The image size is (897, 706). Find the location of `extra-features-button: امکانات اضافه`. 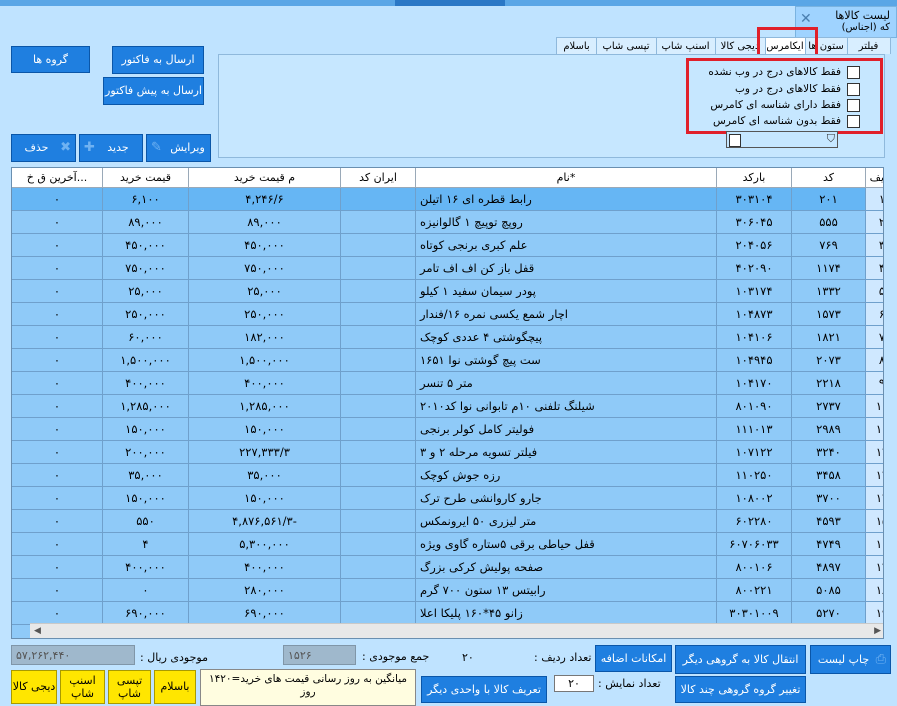

extra-features-button: امکانات اضافه is located at coordinates (633, 658).